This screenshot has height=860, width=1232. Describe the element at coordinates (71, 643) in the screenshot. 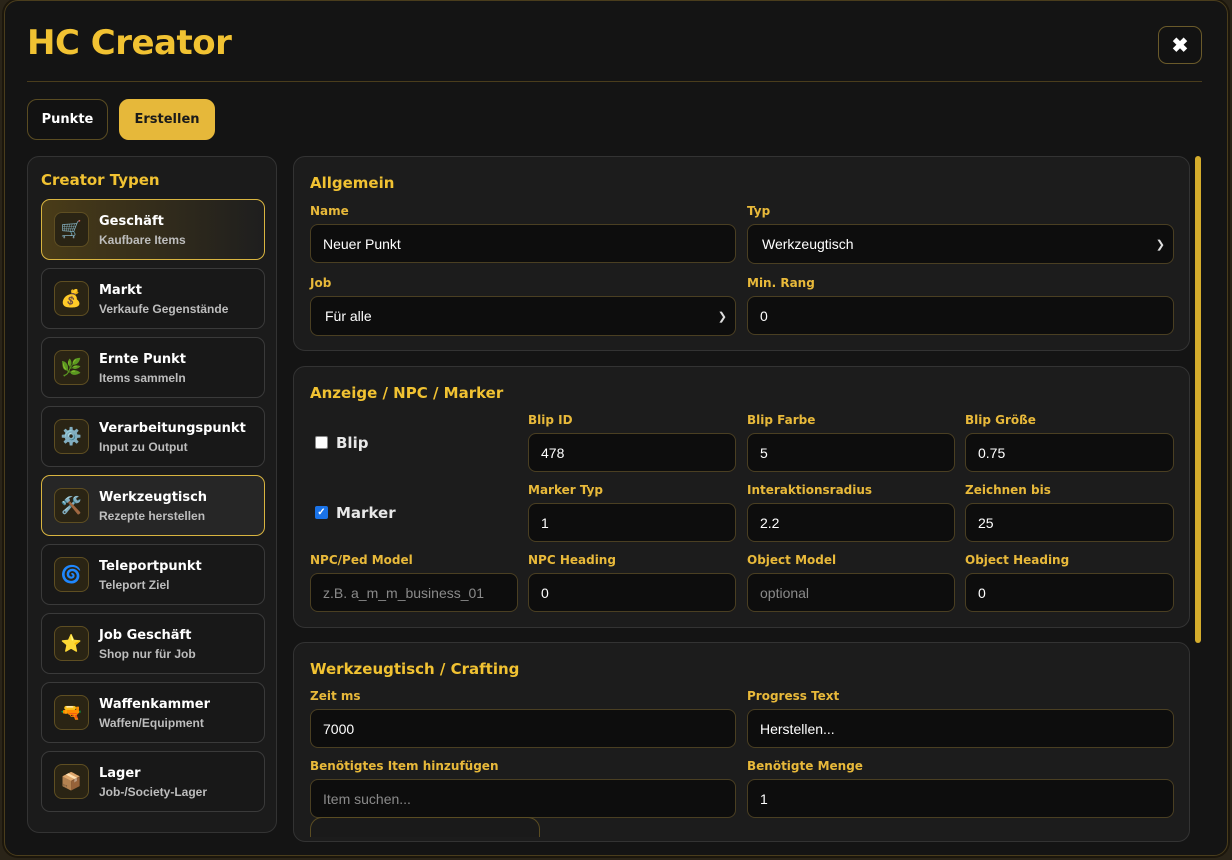

I see `star-icon: ⭐` at that location.